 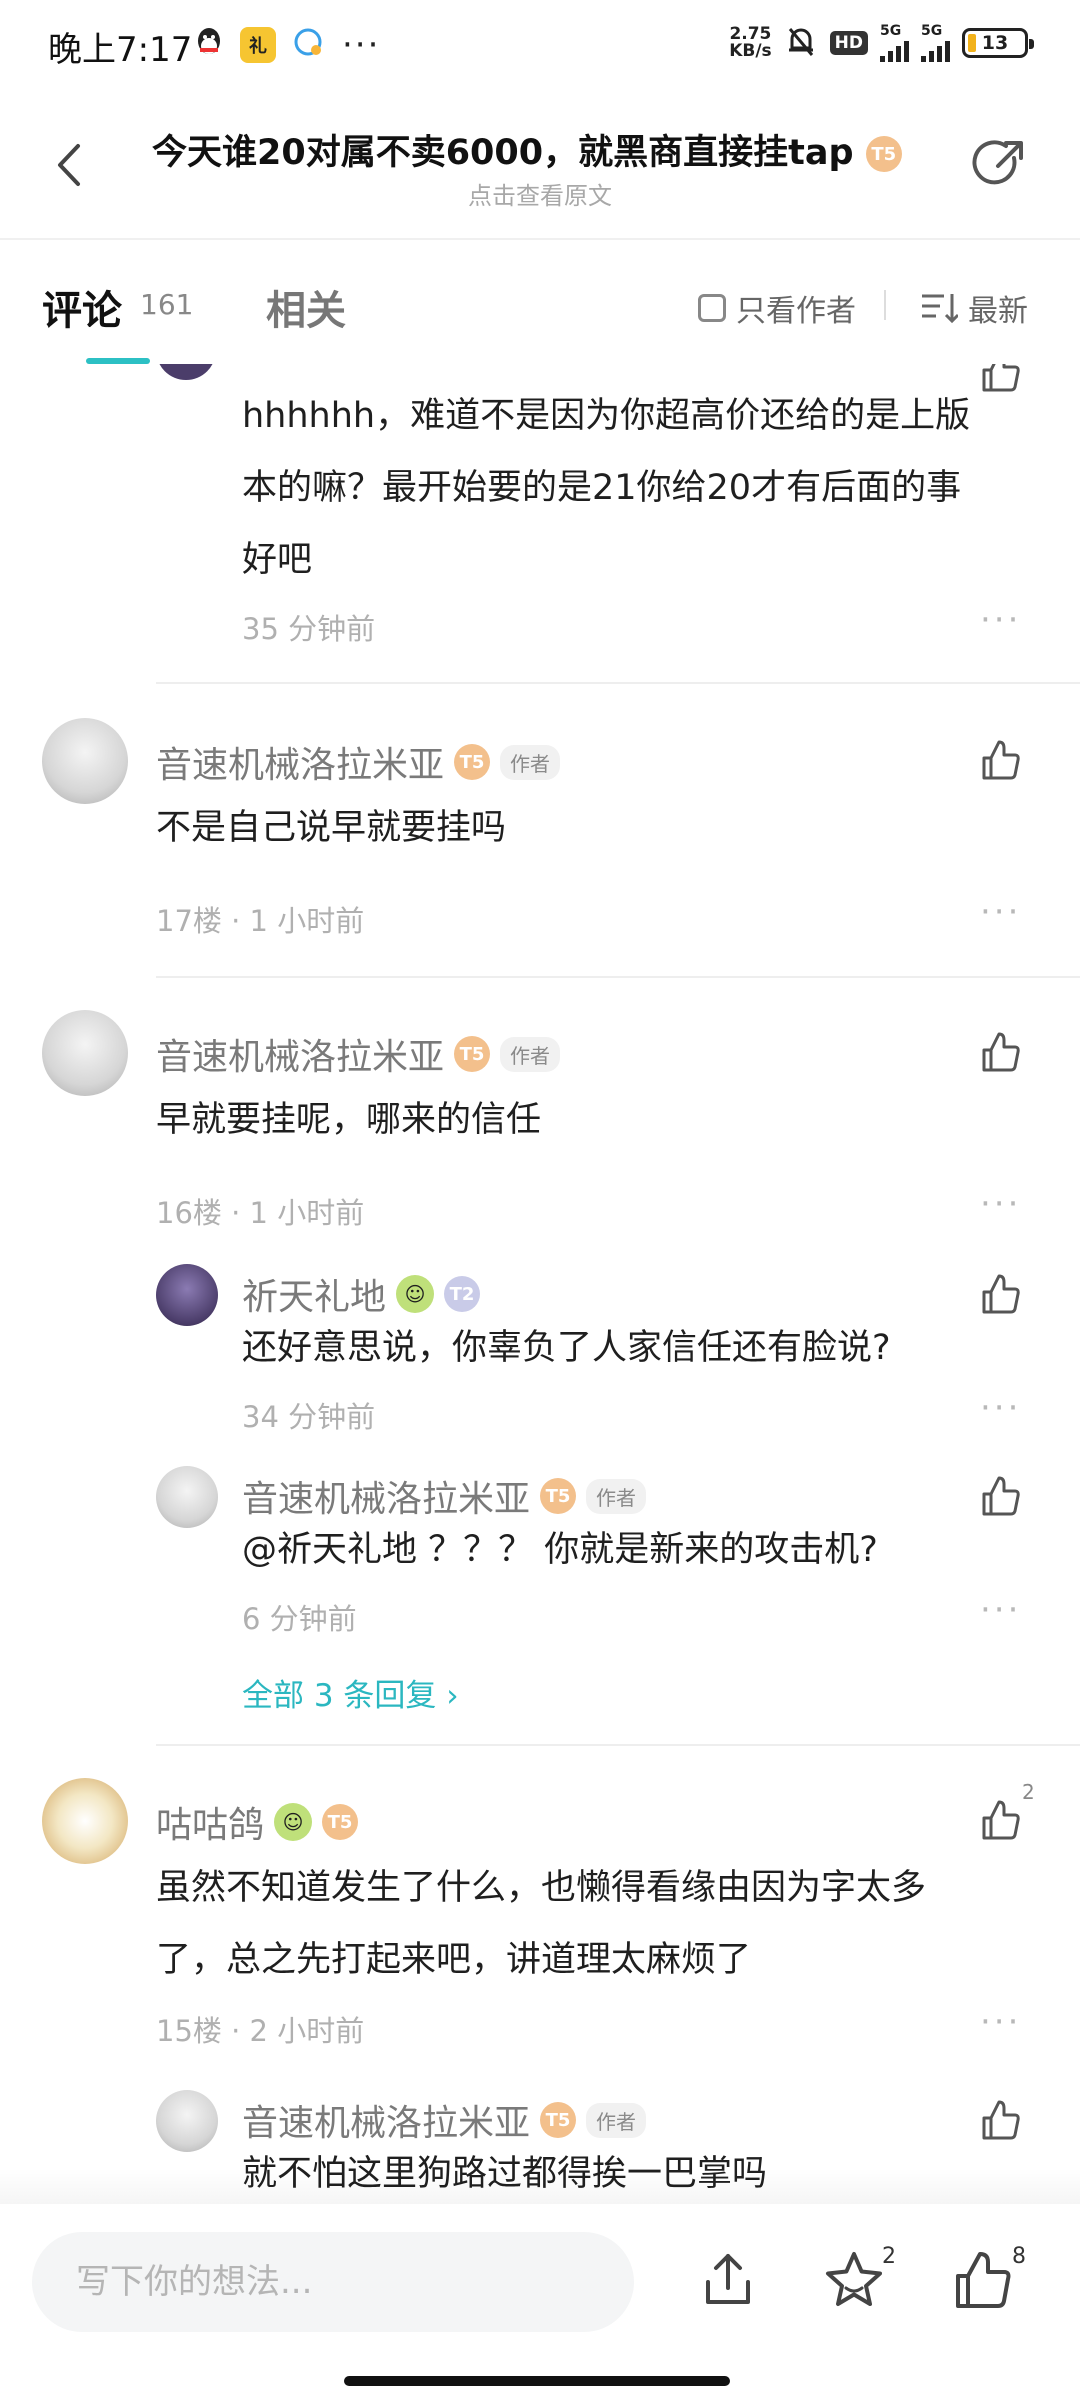 What do you see at coordinates (982, 2280) in the screenshot?
I see `like-post-button` at bounding box center [982, 2280].